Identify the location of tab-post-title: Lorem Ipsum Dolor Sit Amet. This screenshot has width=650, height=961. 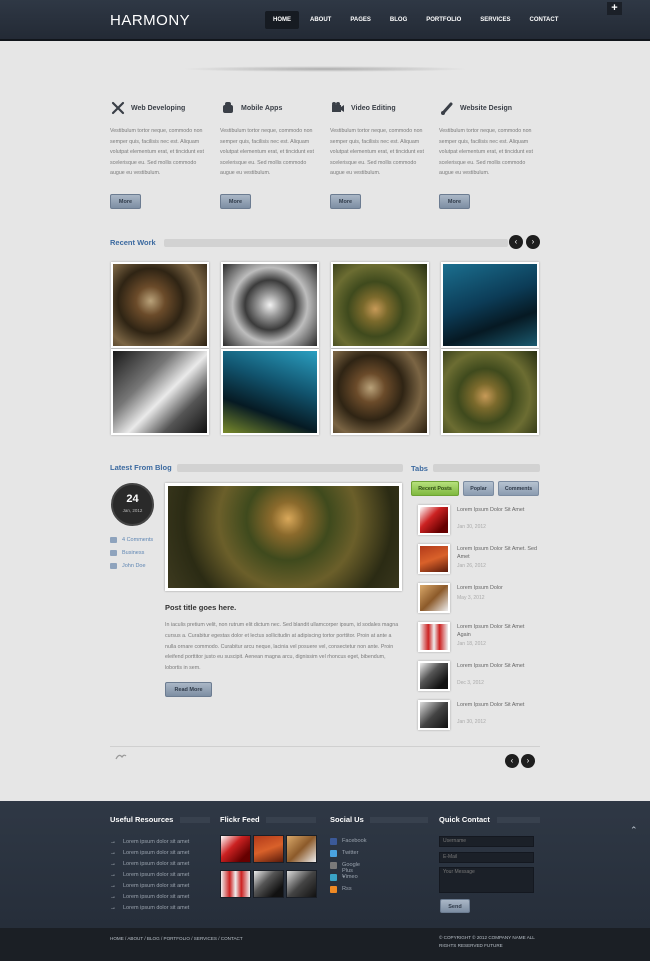
(491, 510).